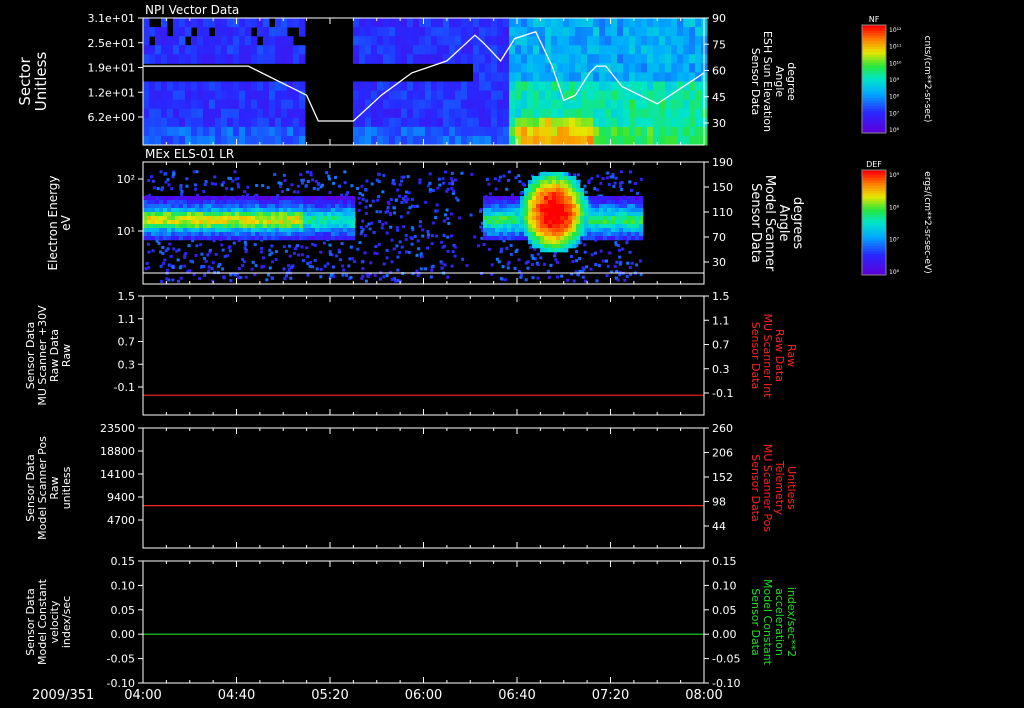 The height and width of the screenshot is (708, 1024). Describe the element at coordinates (874, 19) in the screenshot. I see `colorbar-title: NF` at that location.